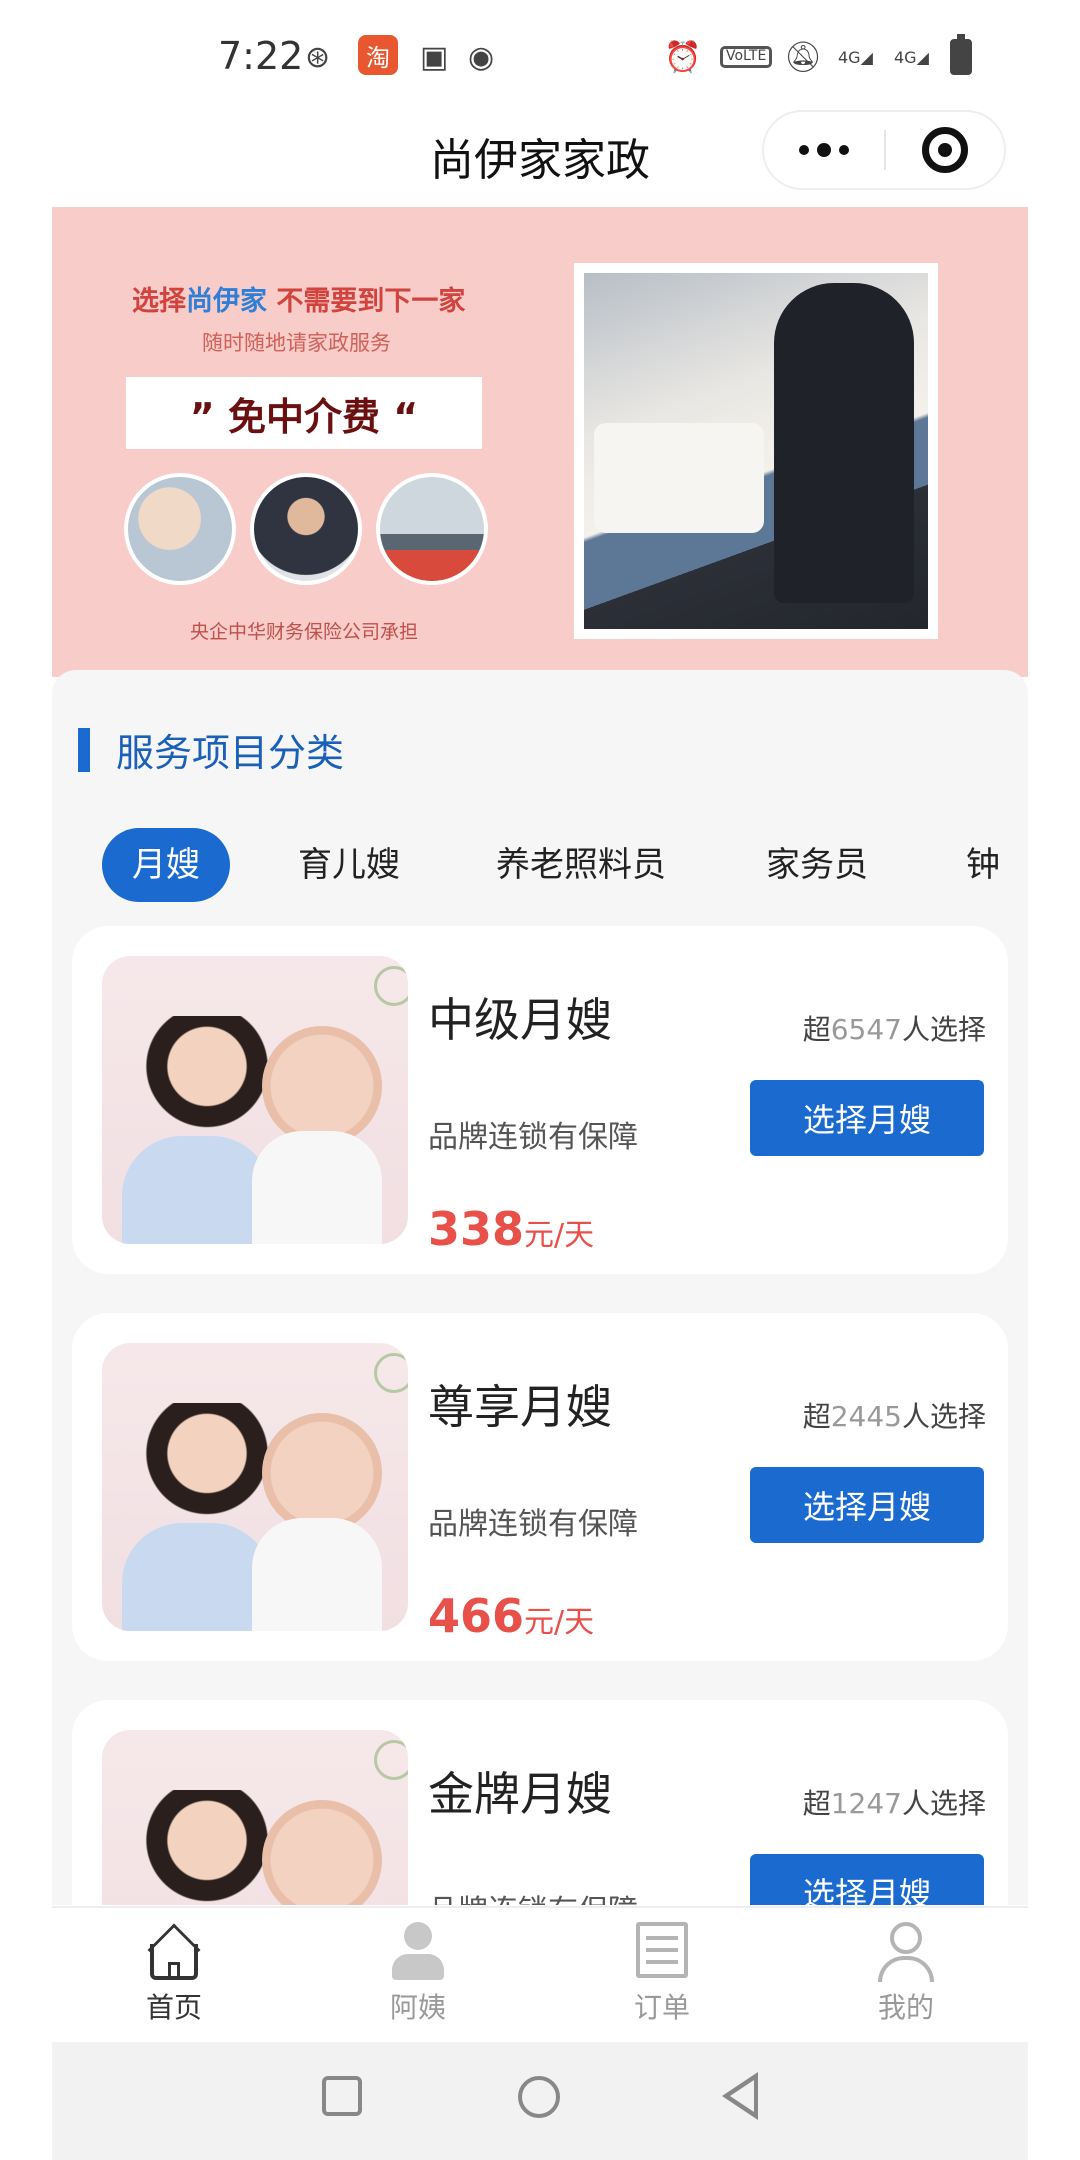  I want to click on service-name: 金牌月嫂, so click(520, 1794).